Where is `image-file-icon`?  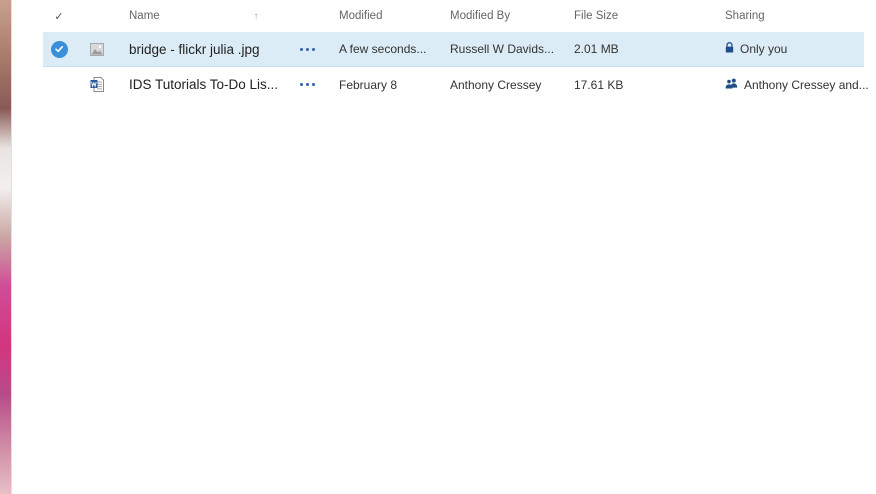
image-file-icon is located at coordinates (97, 49).